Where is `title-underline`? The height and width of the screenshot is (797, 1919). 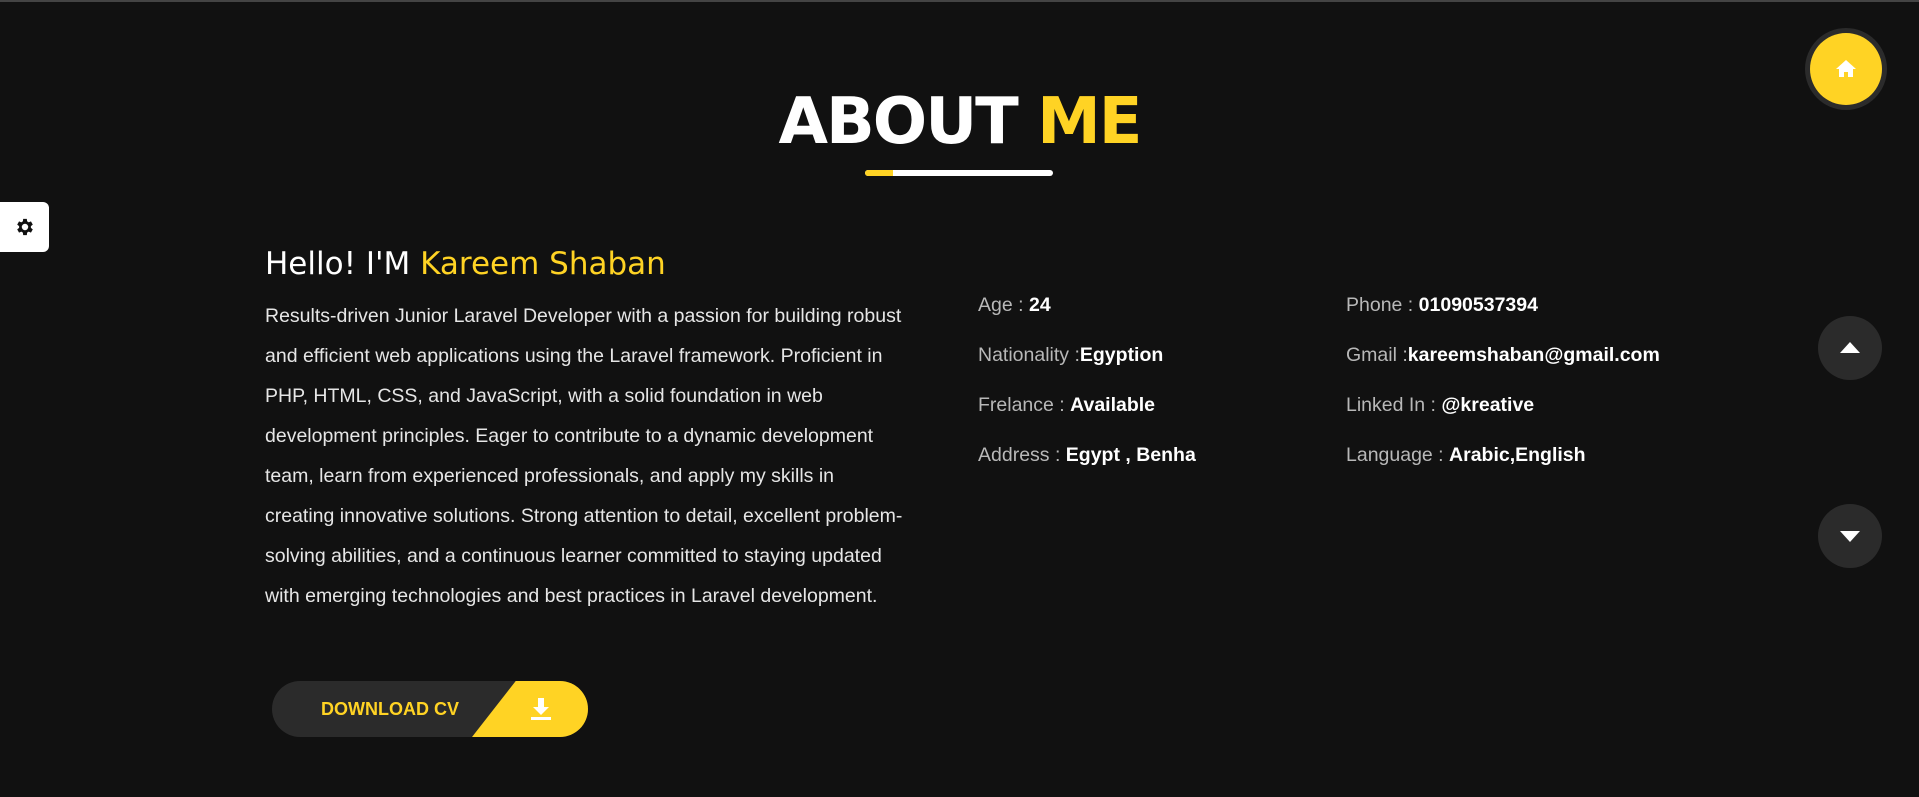 title-underline is located at coordinates (959, 173).